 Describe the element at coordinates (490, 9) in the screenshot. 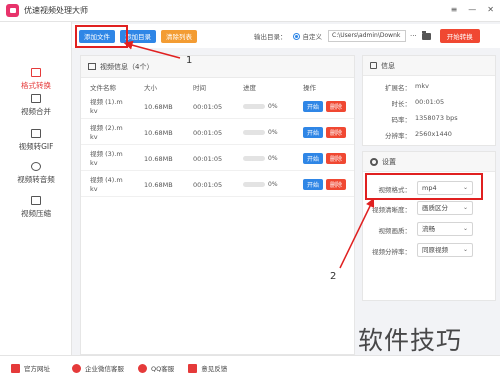

I see `close-icon: ✕` at that location.